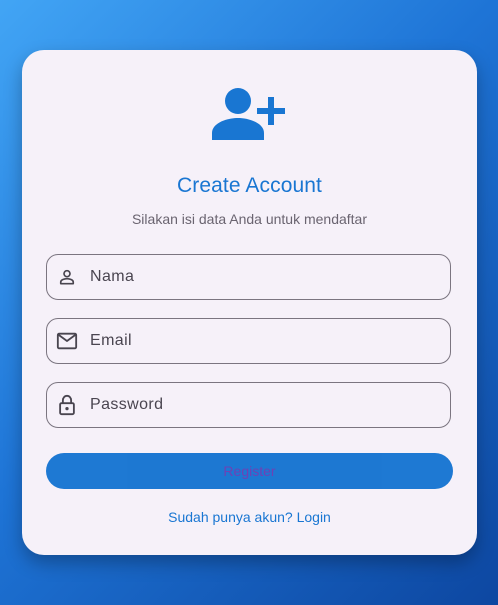 Image resolution: width=498 pixels, height=605 pixels. I want to click on name-field, so click(248, 277).